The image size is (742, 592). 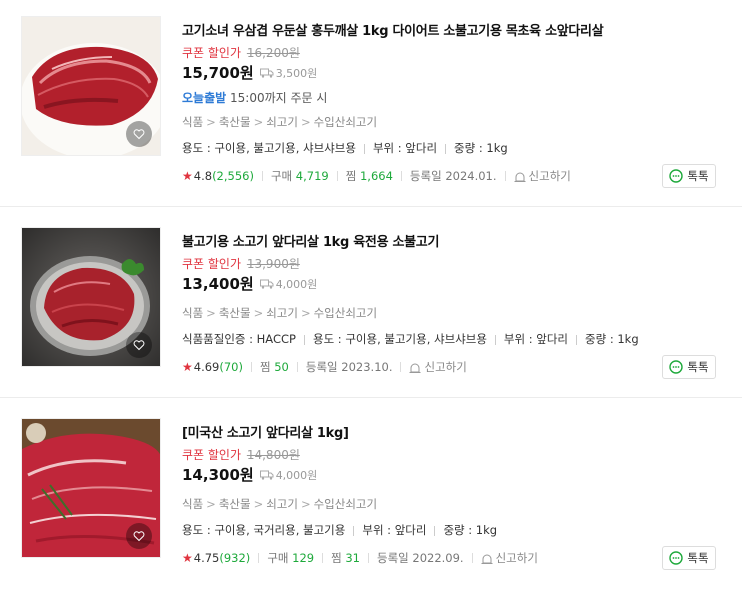 I want to click on original-price: 16,200원, so click(x=273, y=53).